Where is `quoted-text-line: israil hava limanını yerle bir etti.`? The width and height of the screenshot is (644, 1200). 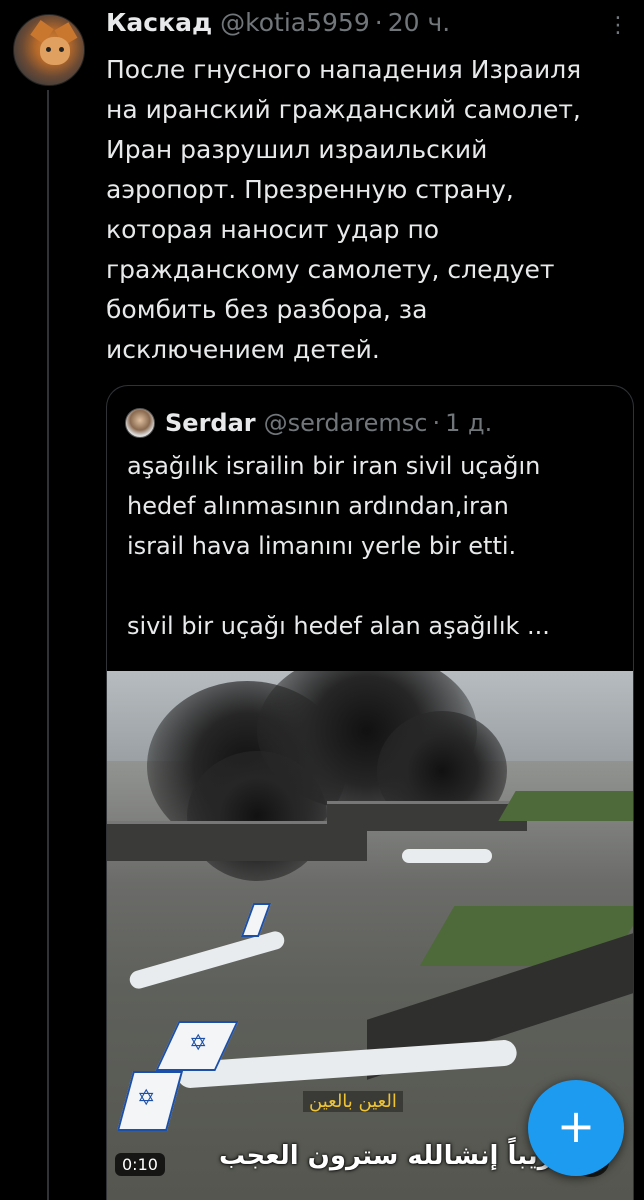
quoted-text-line: israil hava limanını yerle bir etti. is located at coordinates (322, 546).